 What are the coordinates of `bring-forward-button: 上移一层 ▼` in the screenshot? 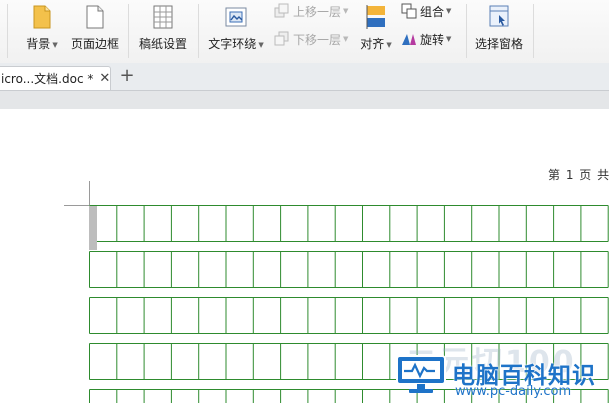 It's located at (311, 11).